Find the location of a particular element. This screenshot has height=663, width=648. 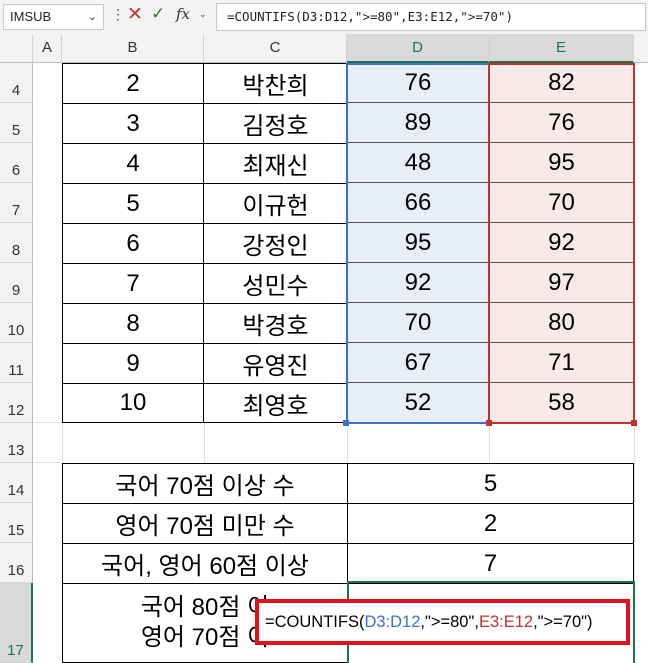

column-header-d: D is located at coordinates (418, 48).